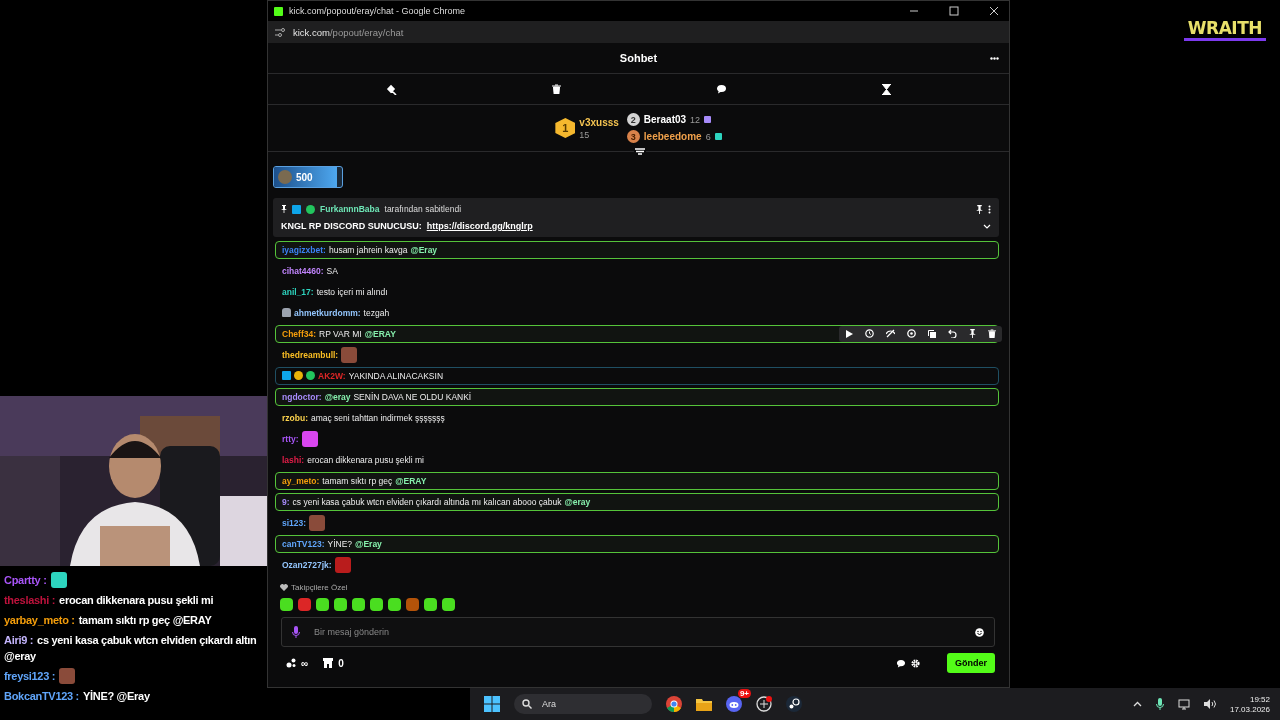 Image resolution: width=1280 pixels, height=720 pixels. Describe the element at coordinates (423, 209) in the screenshot. I see `pinned-note: tarafından sabitlendi` at that location.